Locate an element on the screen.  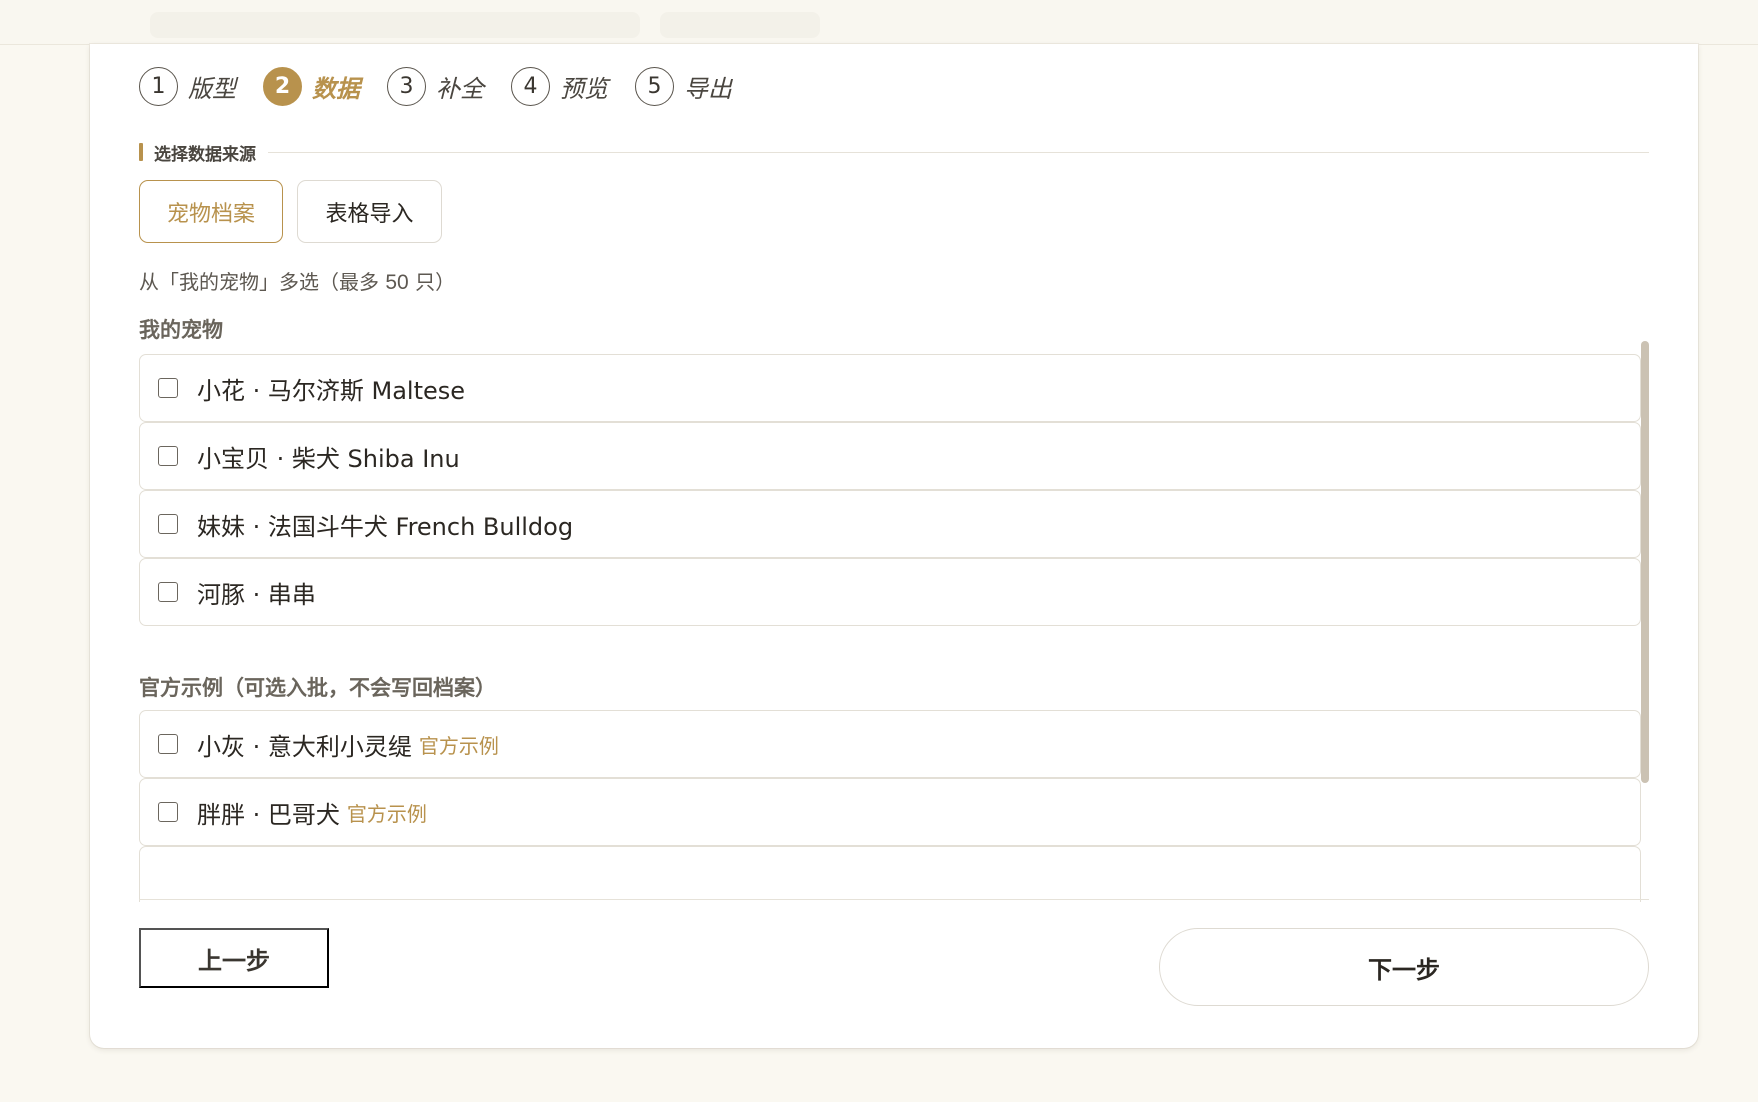
sample-row: 胖胖 · 巴哥犬 官方示例 is located at coordinates (890, 812).